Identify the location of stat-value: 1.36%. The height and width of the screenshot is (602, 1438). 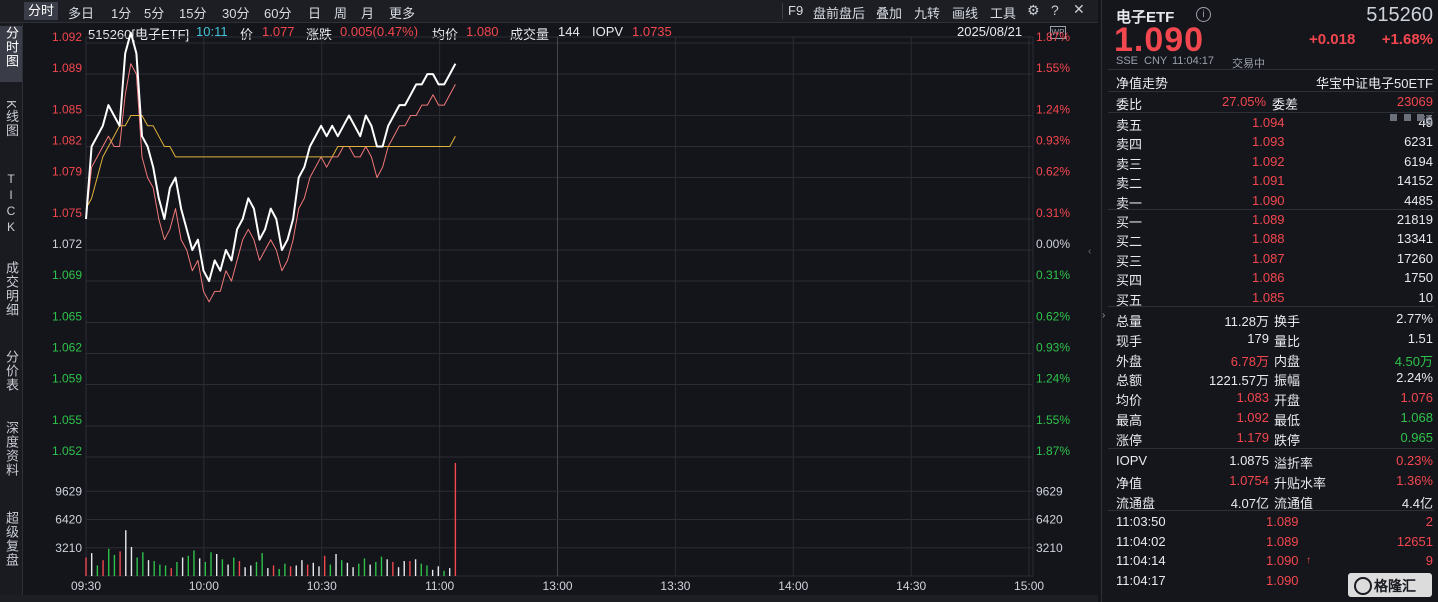
(1414, 480).